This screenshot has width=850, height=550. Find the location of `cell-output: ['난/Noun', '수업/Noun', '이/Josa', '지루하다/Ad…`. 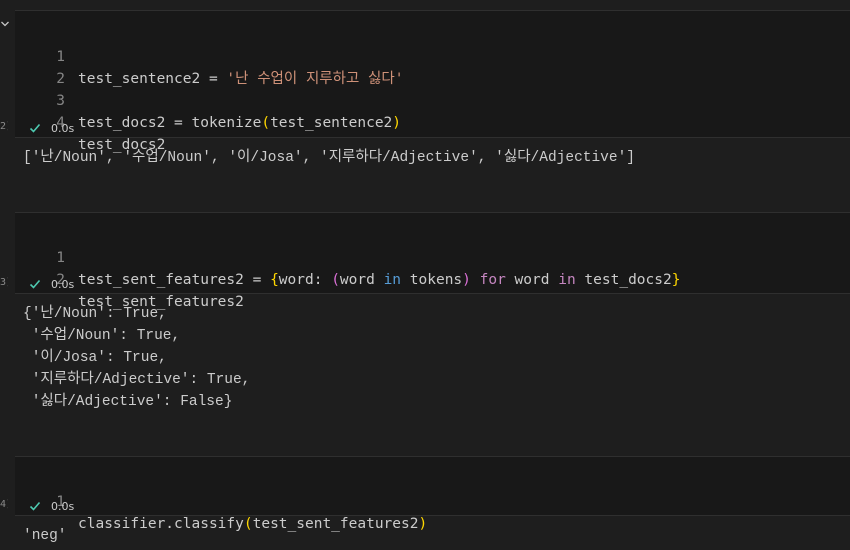

cell-output: ['난/Noun', '수업/Noun', '이/Josa', '지루하다/Ad… is located at coordinates (329, 158).